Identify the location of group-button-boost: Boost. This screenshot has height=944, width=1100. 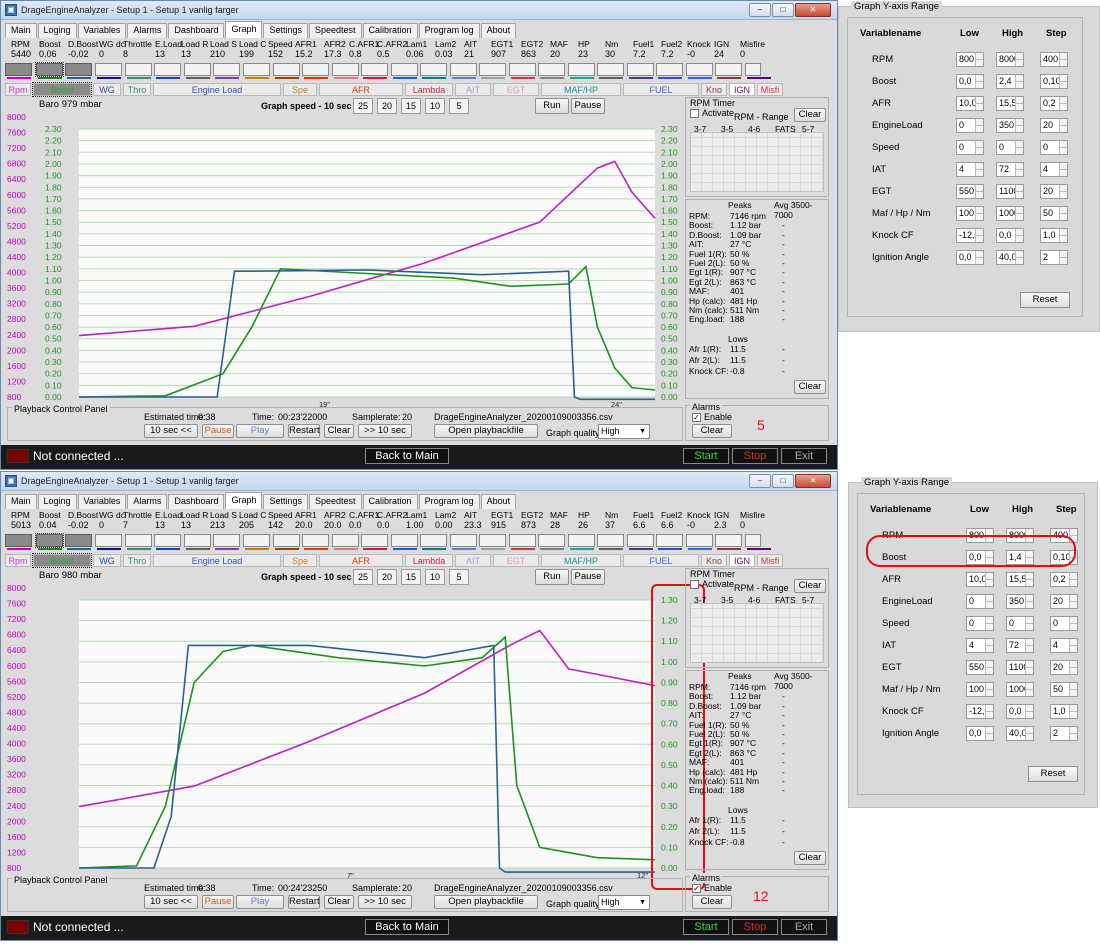
(62, 560).